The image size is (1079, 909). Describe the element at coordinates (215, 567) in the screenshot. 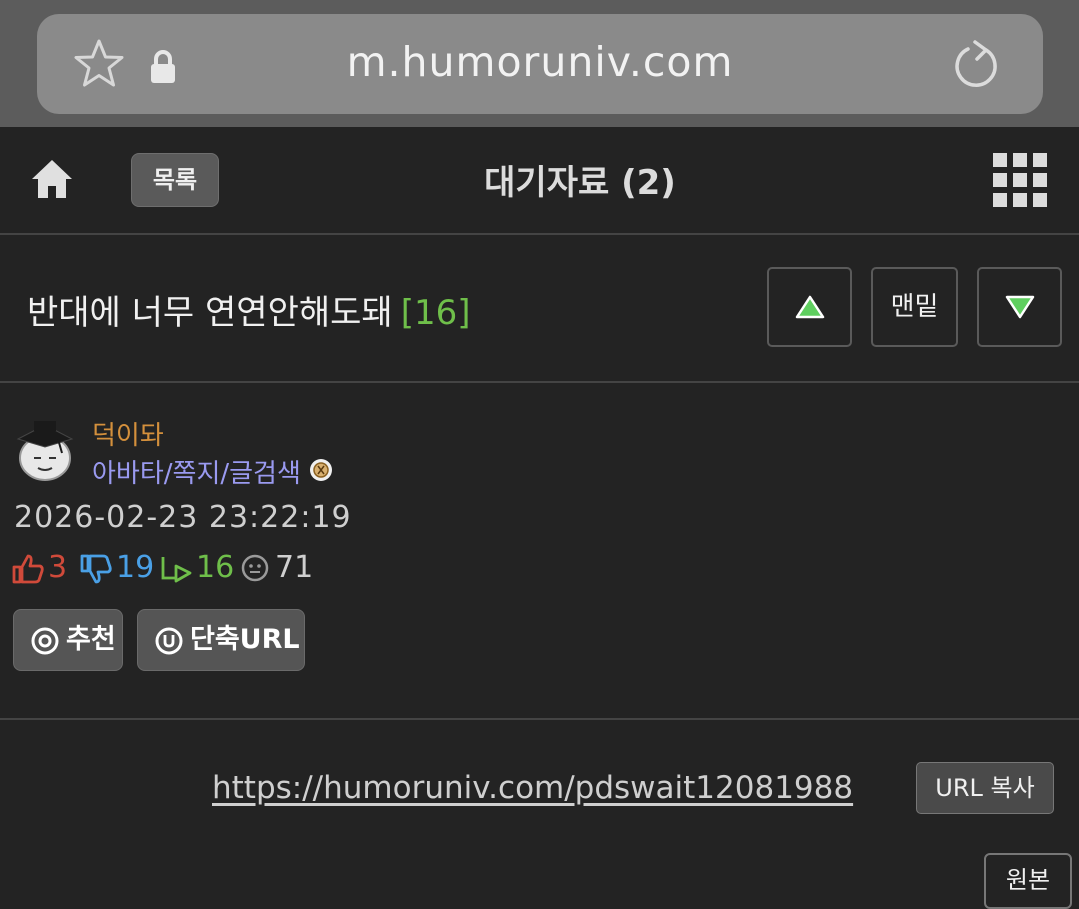

I see `comments-count: 16` at that location.